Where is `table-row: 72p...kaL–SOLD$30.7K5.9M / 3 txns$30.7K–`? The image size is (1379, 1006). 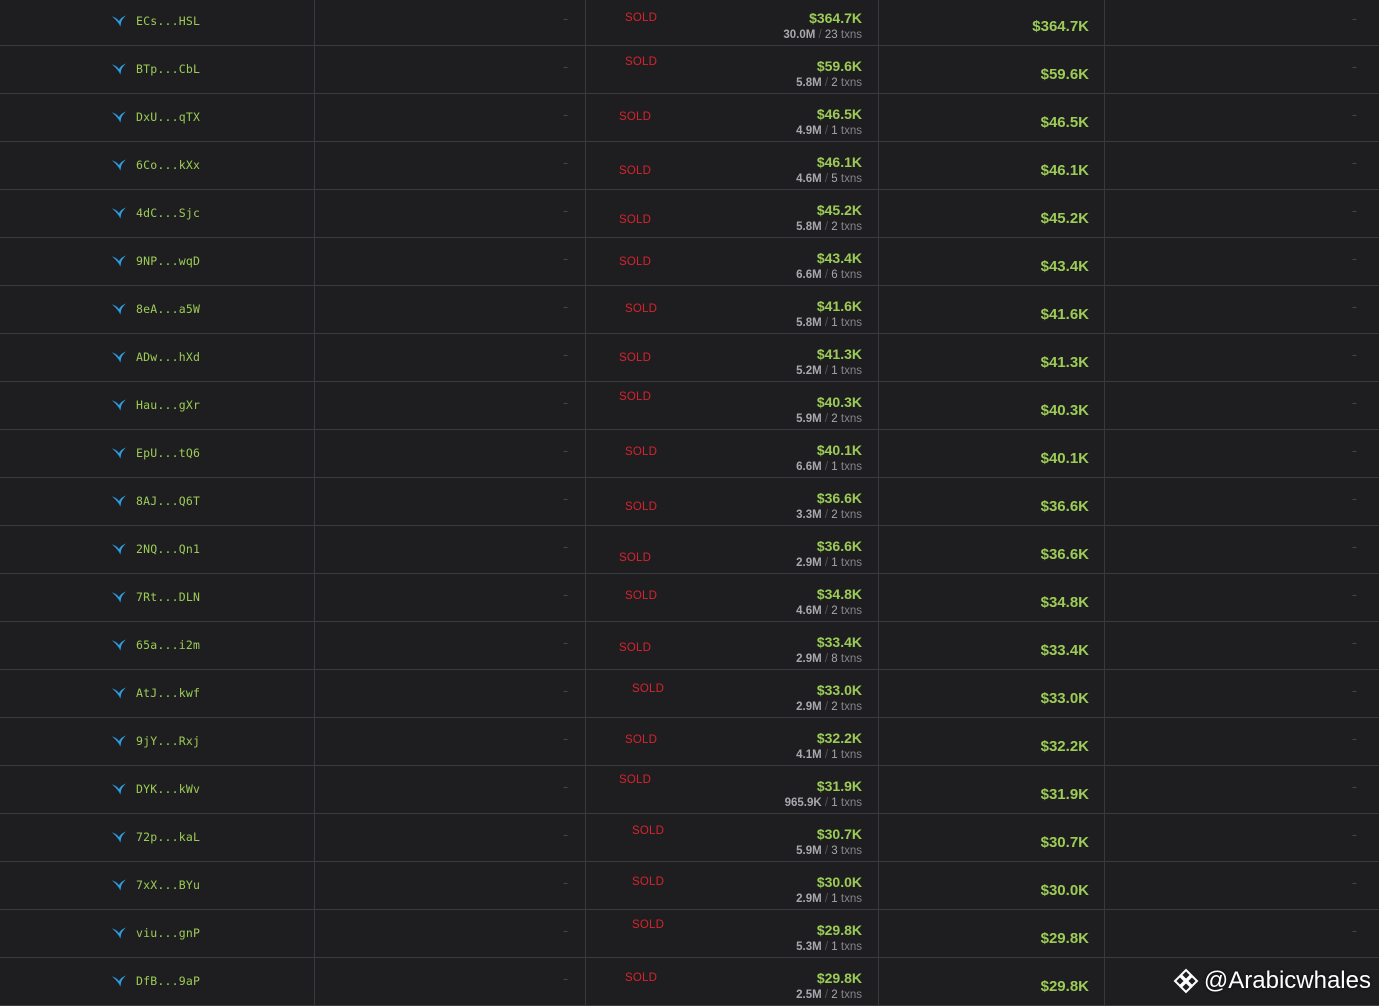
table-row: 72p...kaL–SOLD$30.7K5.9M / 3 txns$30.7K– is located at coordinates (689, 838).